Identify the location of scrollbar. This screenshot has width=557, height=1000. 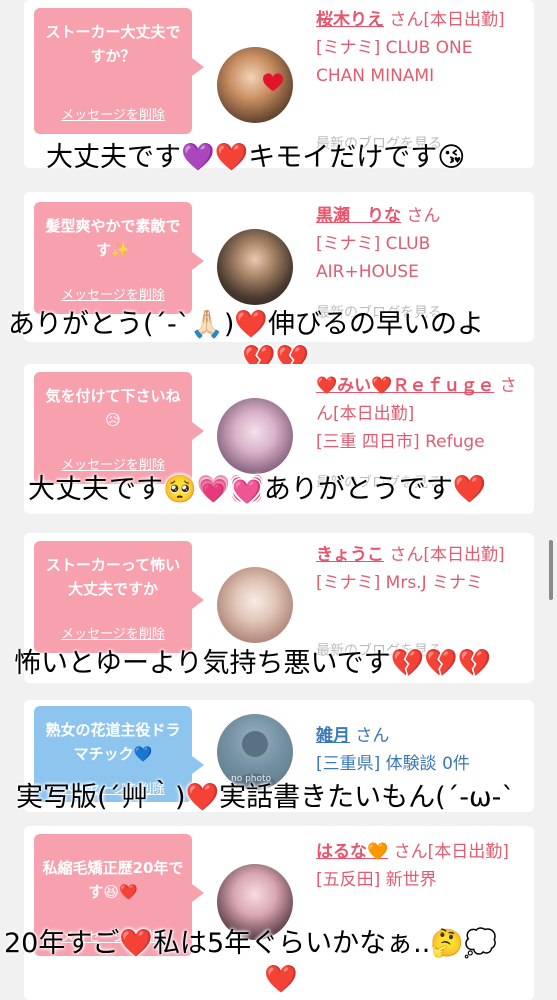
(551, 570).